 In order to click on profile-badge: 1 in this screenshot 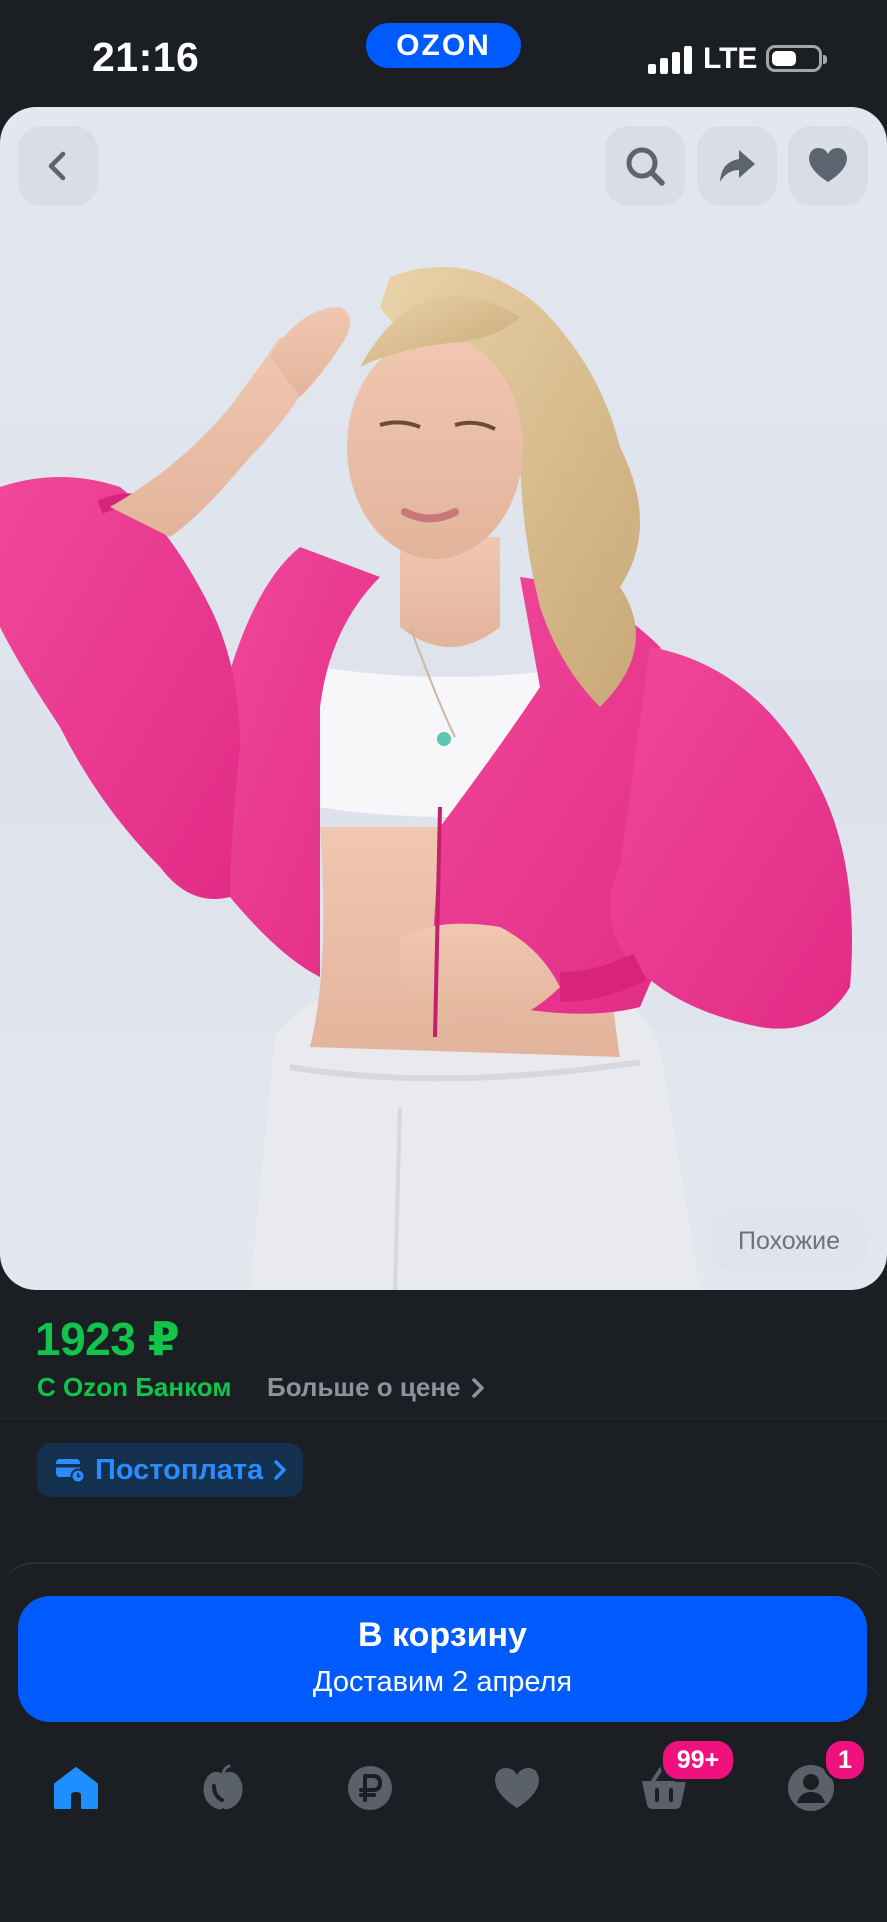, I will do `click(845, 1760)`.